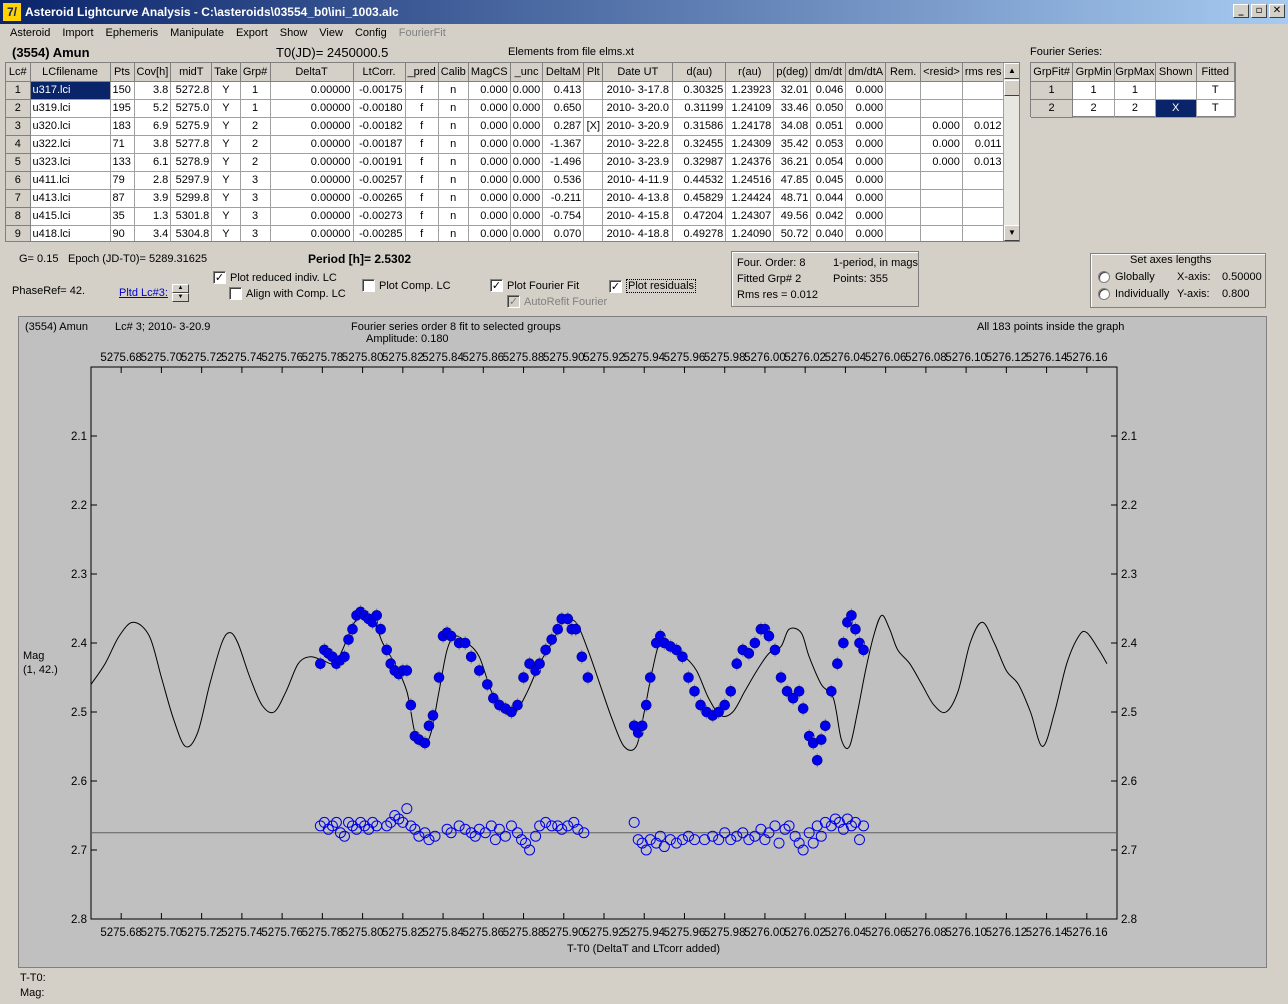  I want to click on table-cell: 0.30325, so click(699, 90).